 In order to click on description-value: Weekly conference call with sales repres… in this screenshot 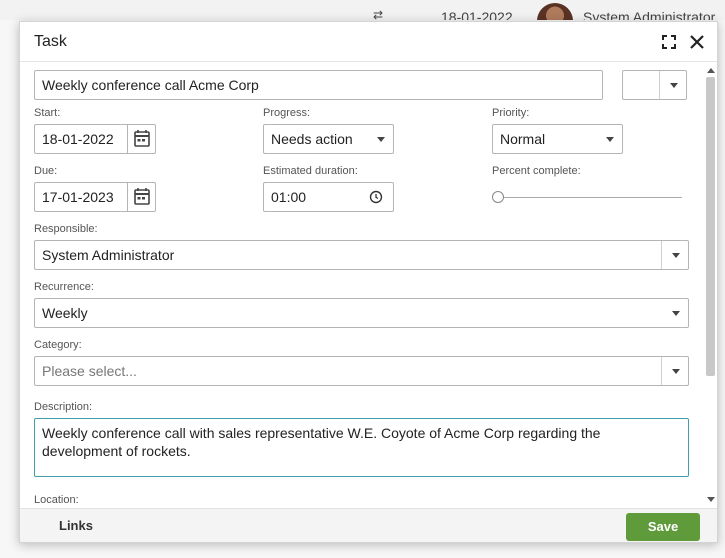, I will do `click(321, 442)`.